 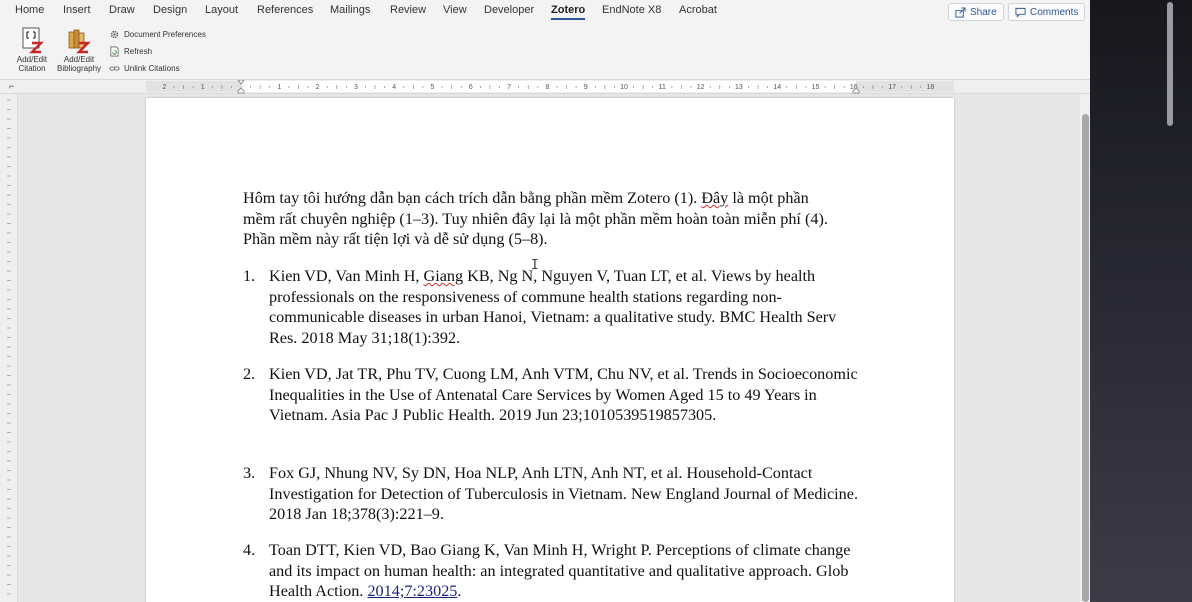 What do you see at coordinates (714, 198) in the screenshot?
I see `spelling-error-word: Đây` at bounding box center [714, 198].